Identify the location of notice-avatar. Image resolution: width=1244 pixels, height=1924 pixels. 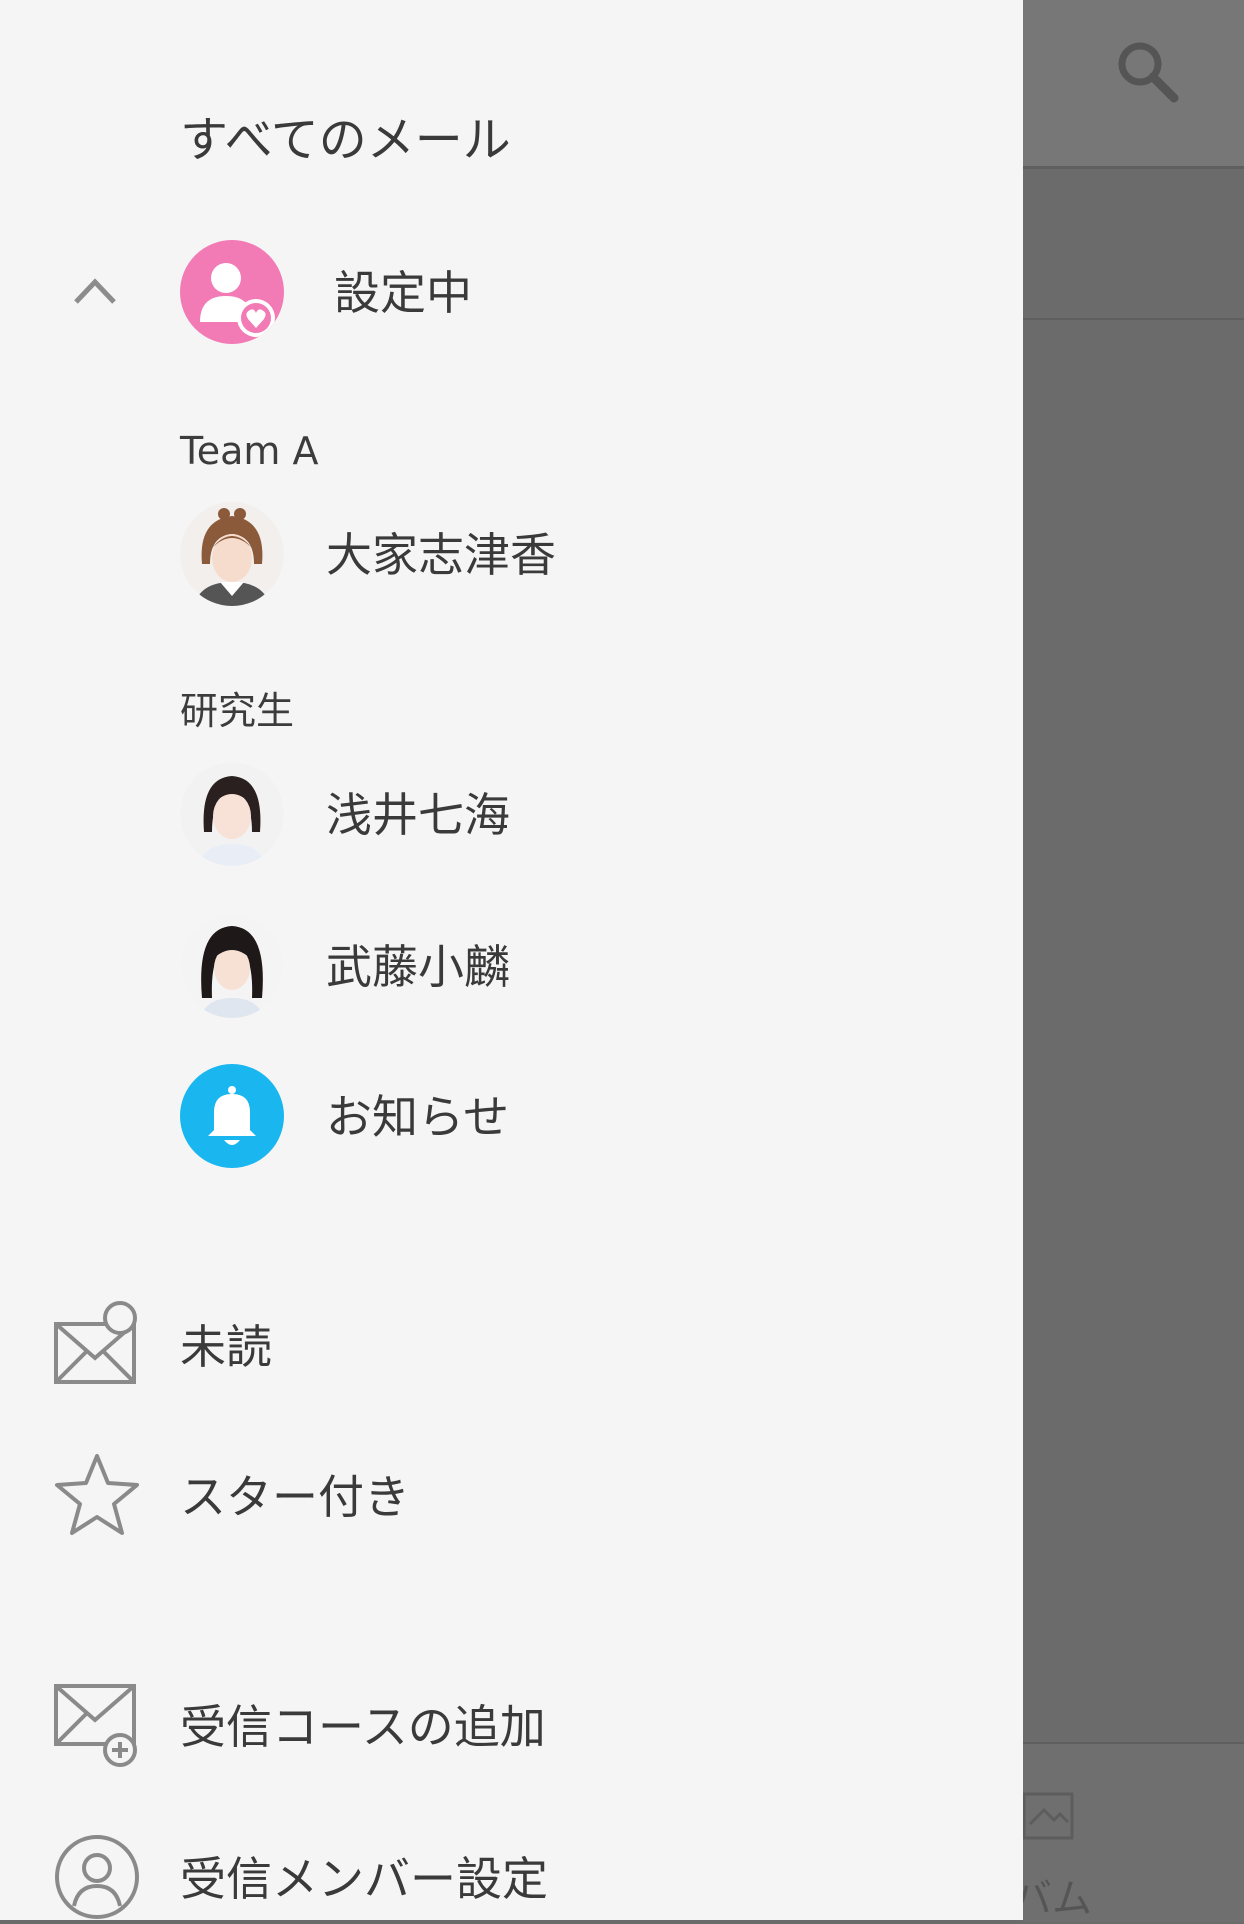
(232, 1116).